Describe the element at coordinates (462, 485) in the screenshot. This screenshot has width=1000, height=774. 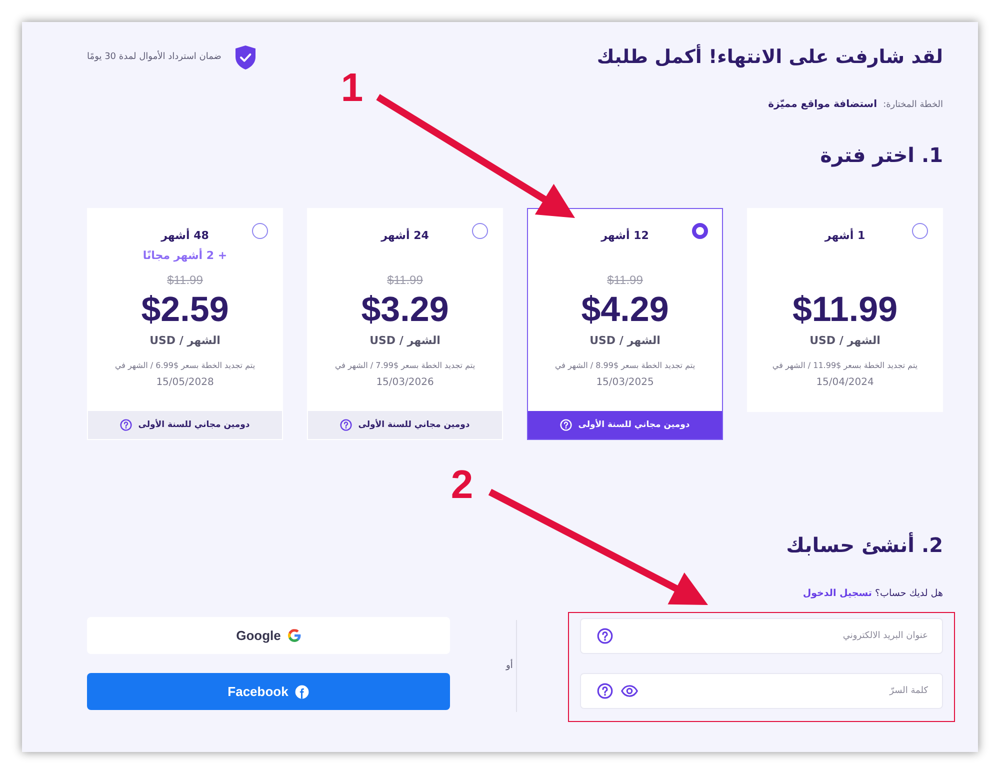
I see `annotation-number: 2` at that location.